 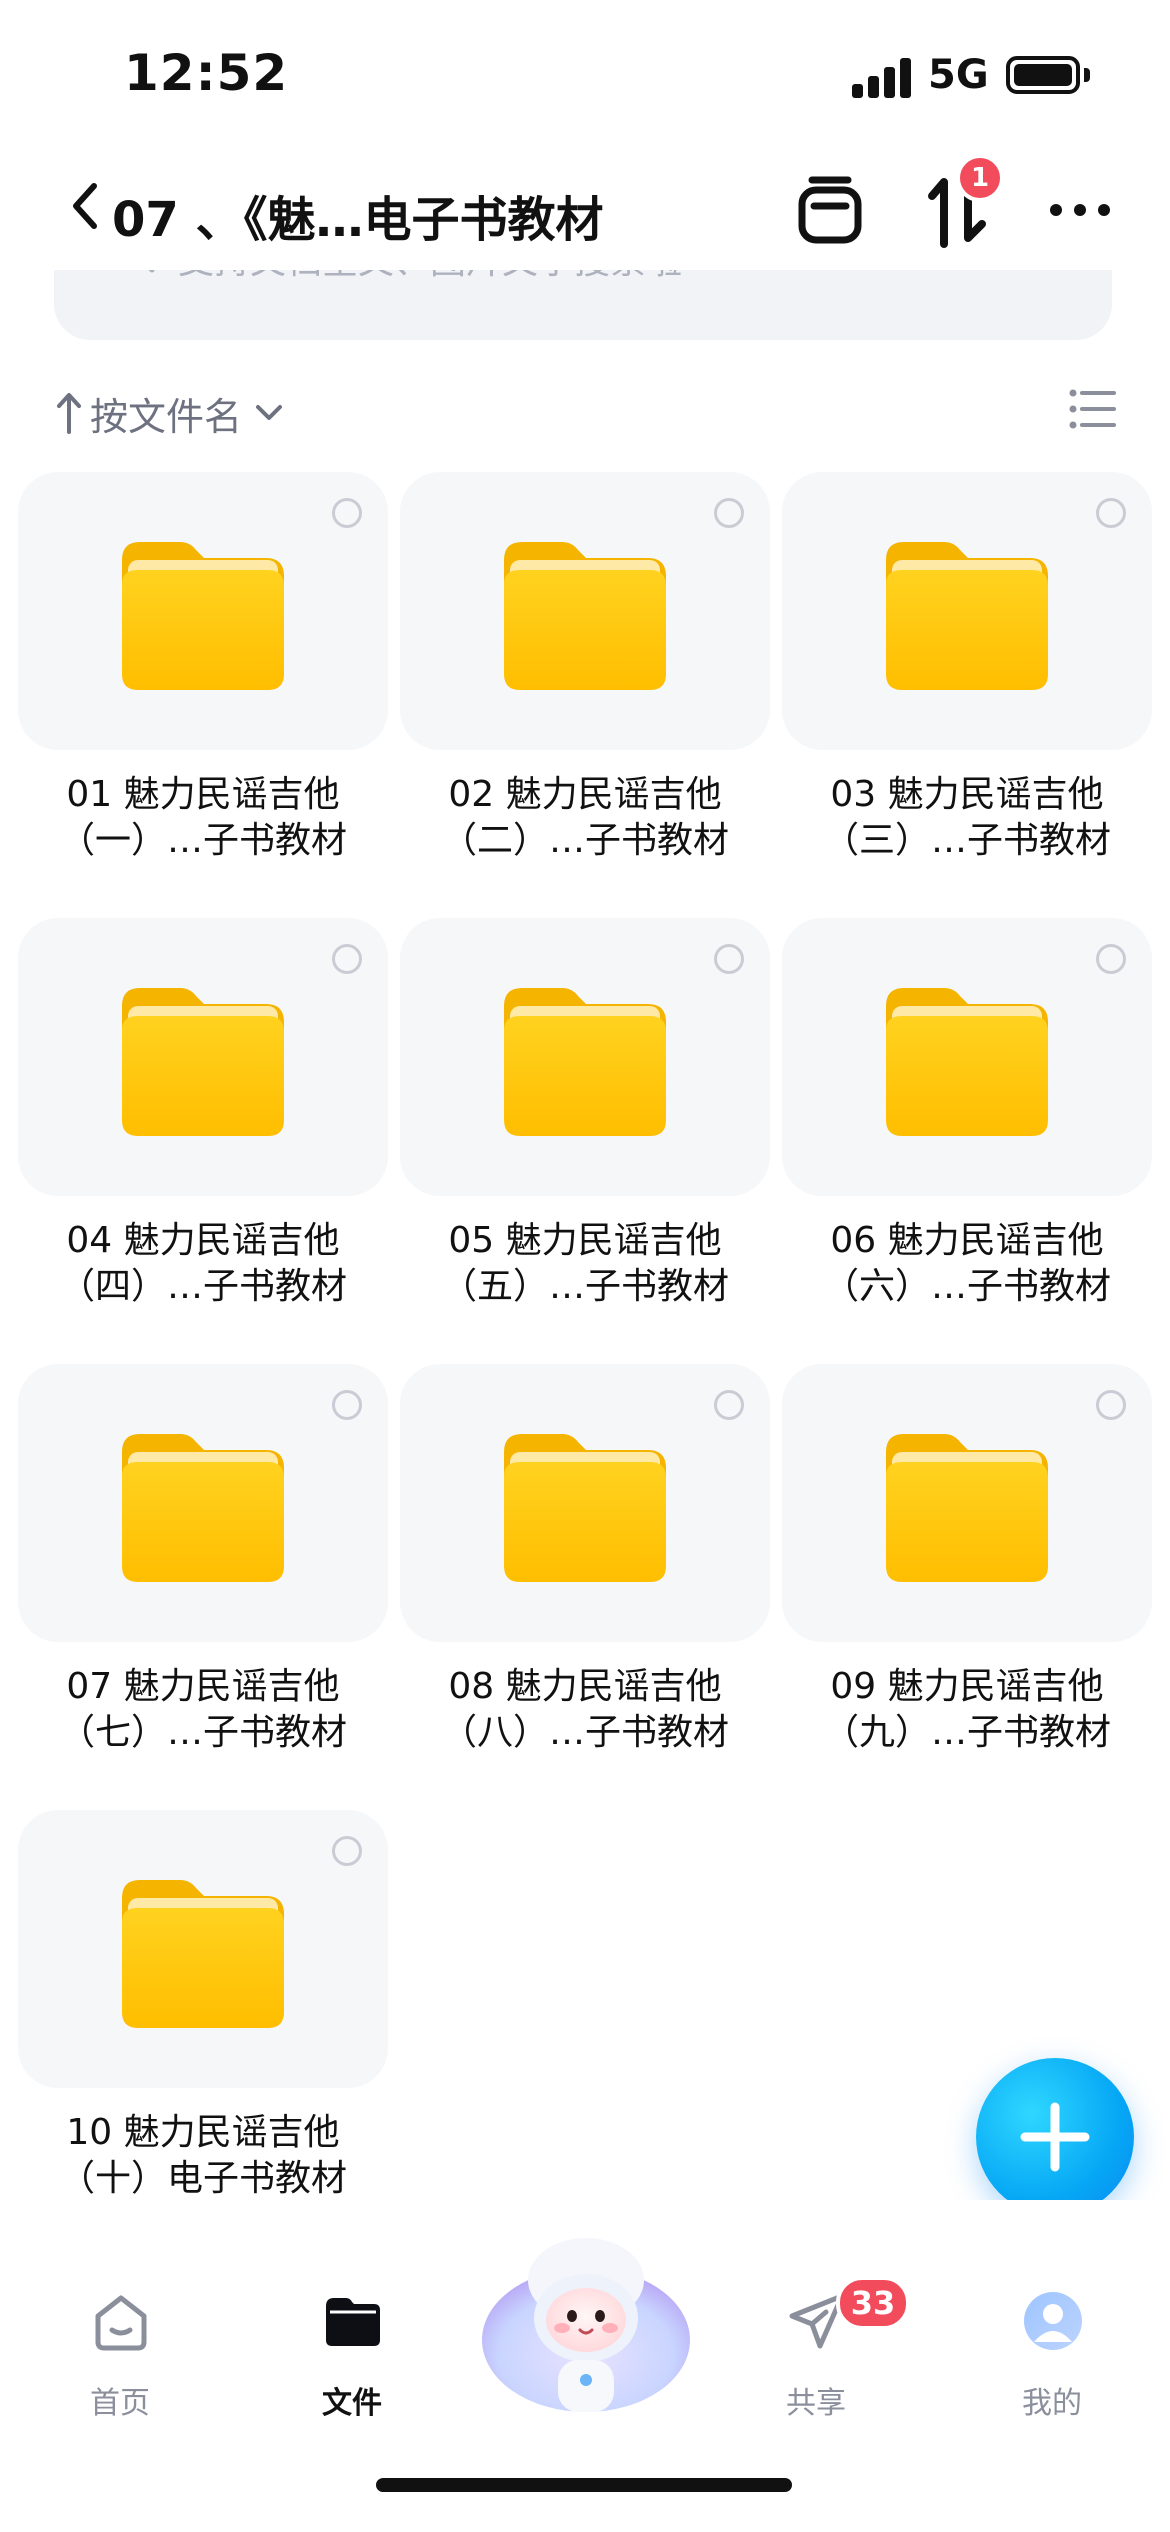 I want to click on tab-label: 首页, so click(x=120, y=2403).